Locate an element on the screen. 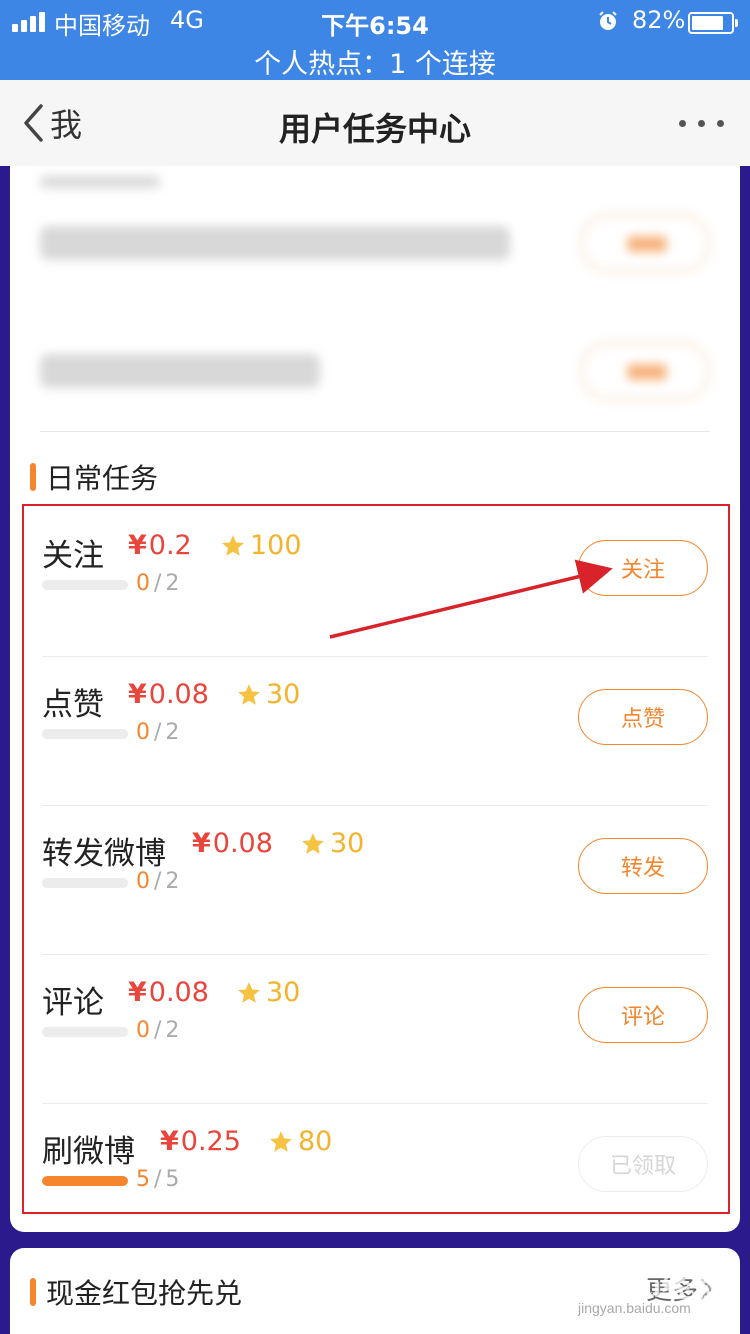  task-name: 刷微博 is located at coordinates (88, 1152).